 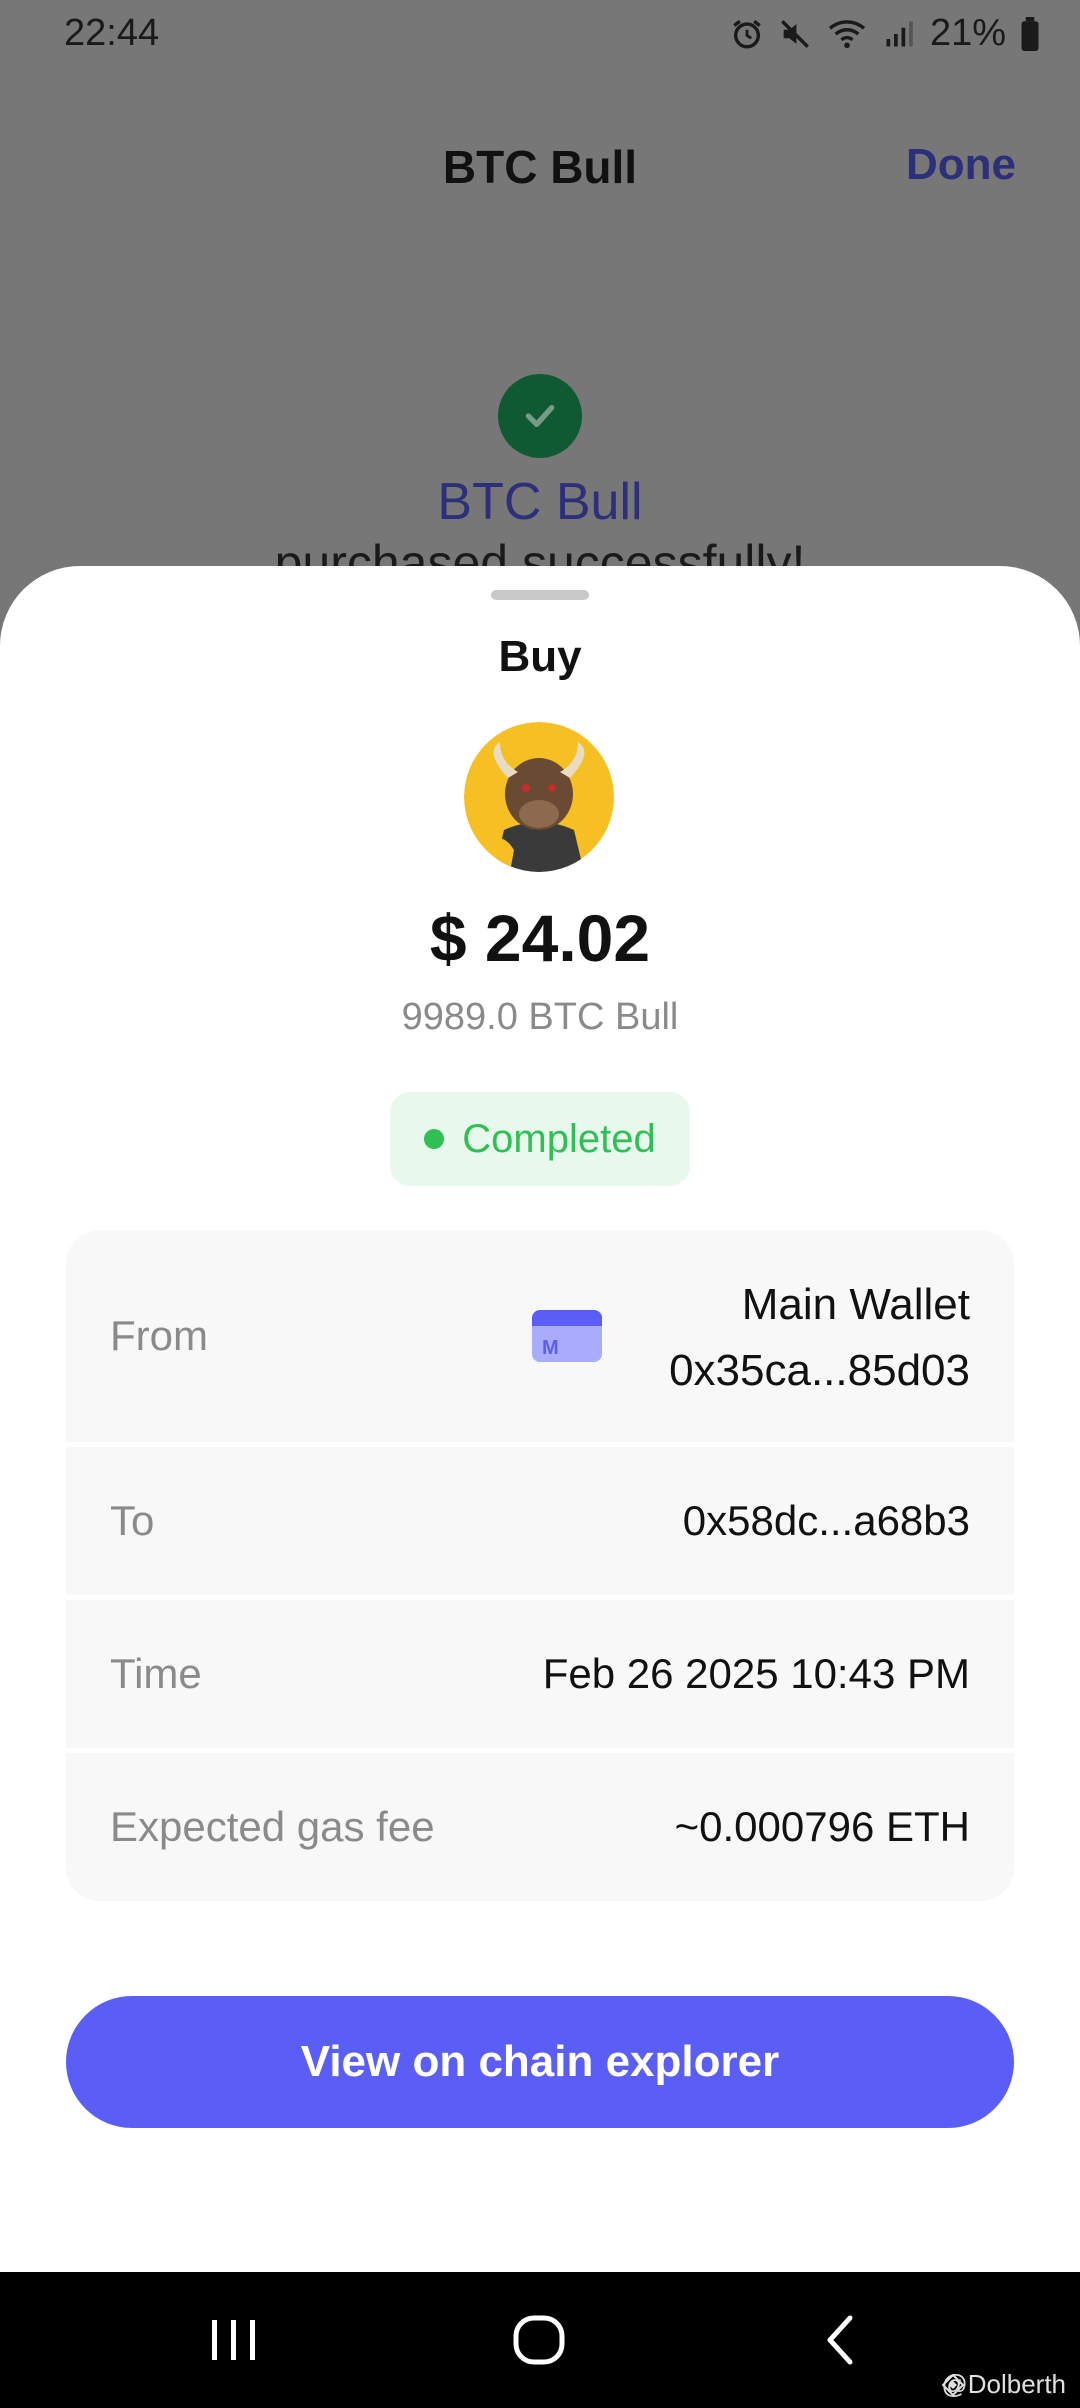 What do you see at coordinates (540, 938) in the screenshot?
I see `fiat-amount: $ 24.02` at bounding box center [540, 938].